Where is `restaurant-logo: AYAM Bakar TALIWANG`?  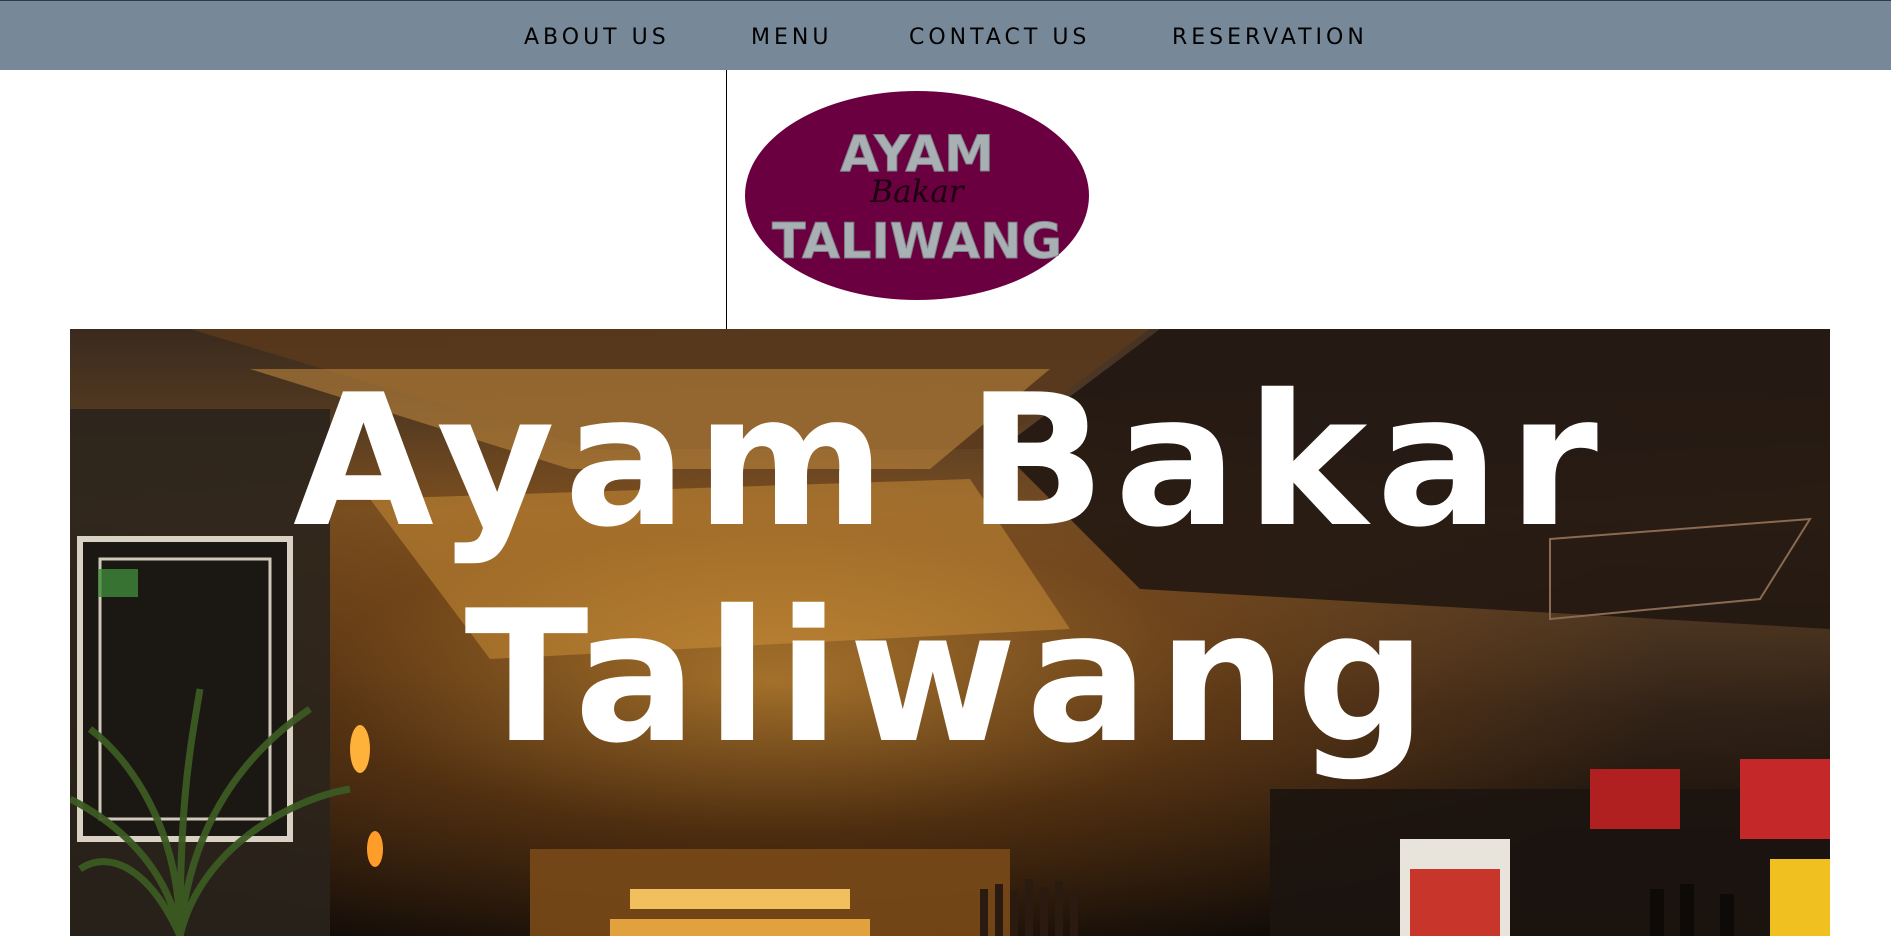 restaurant-logo: AYAM Bakar TALIWANG is located at coordinates (917, 195).